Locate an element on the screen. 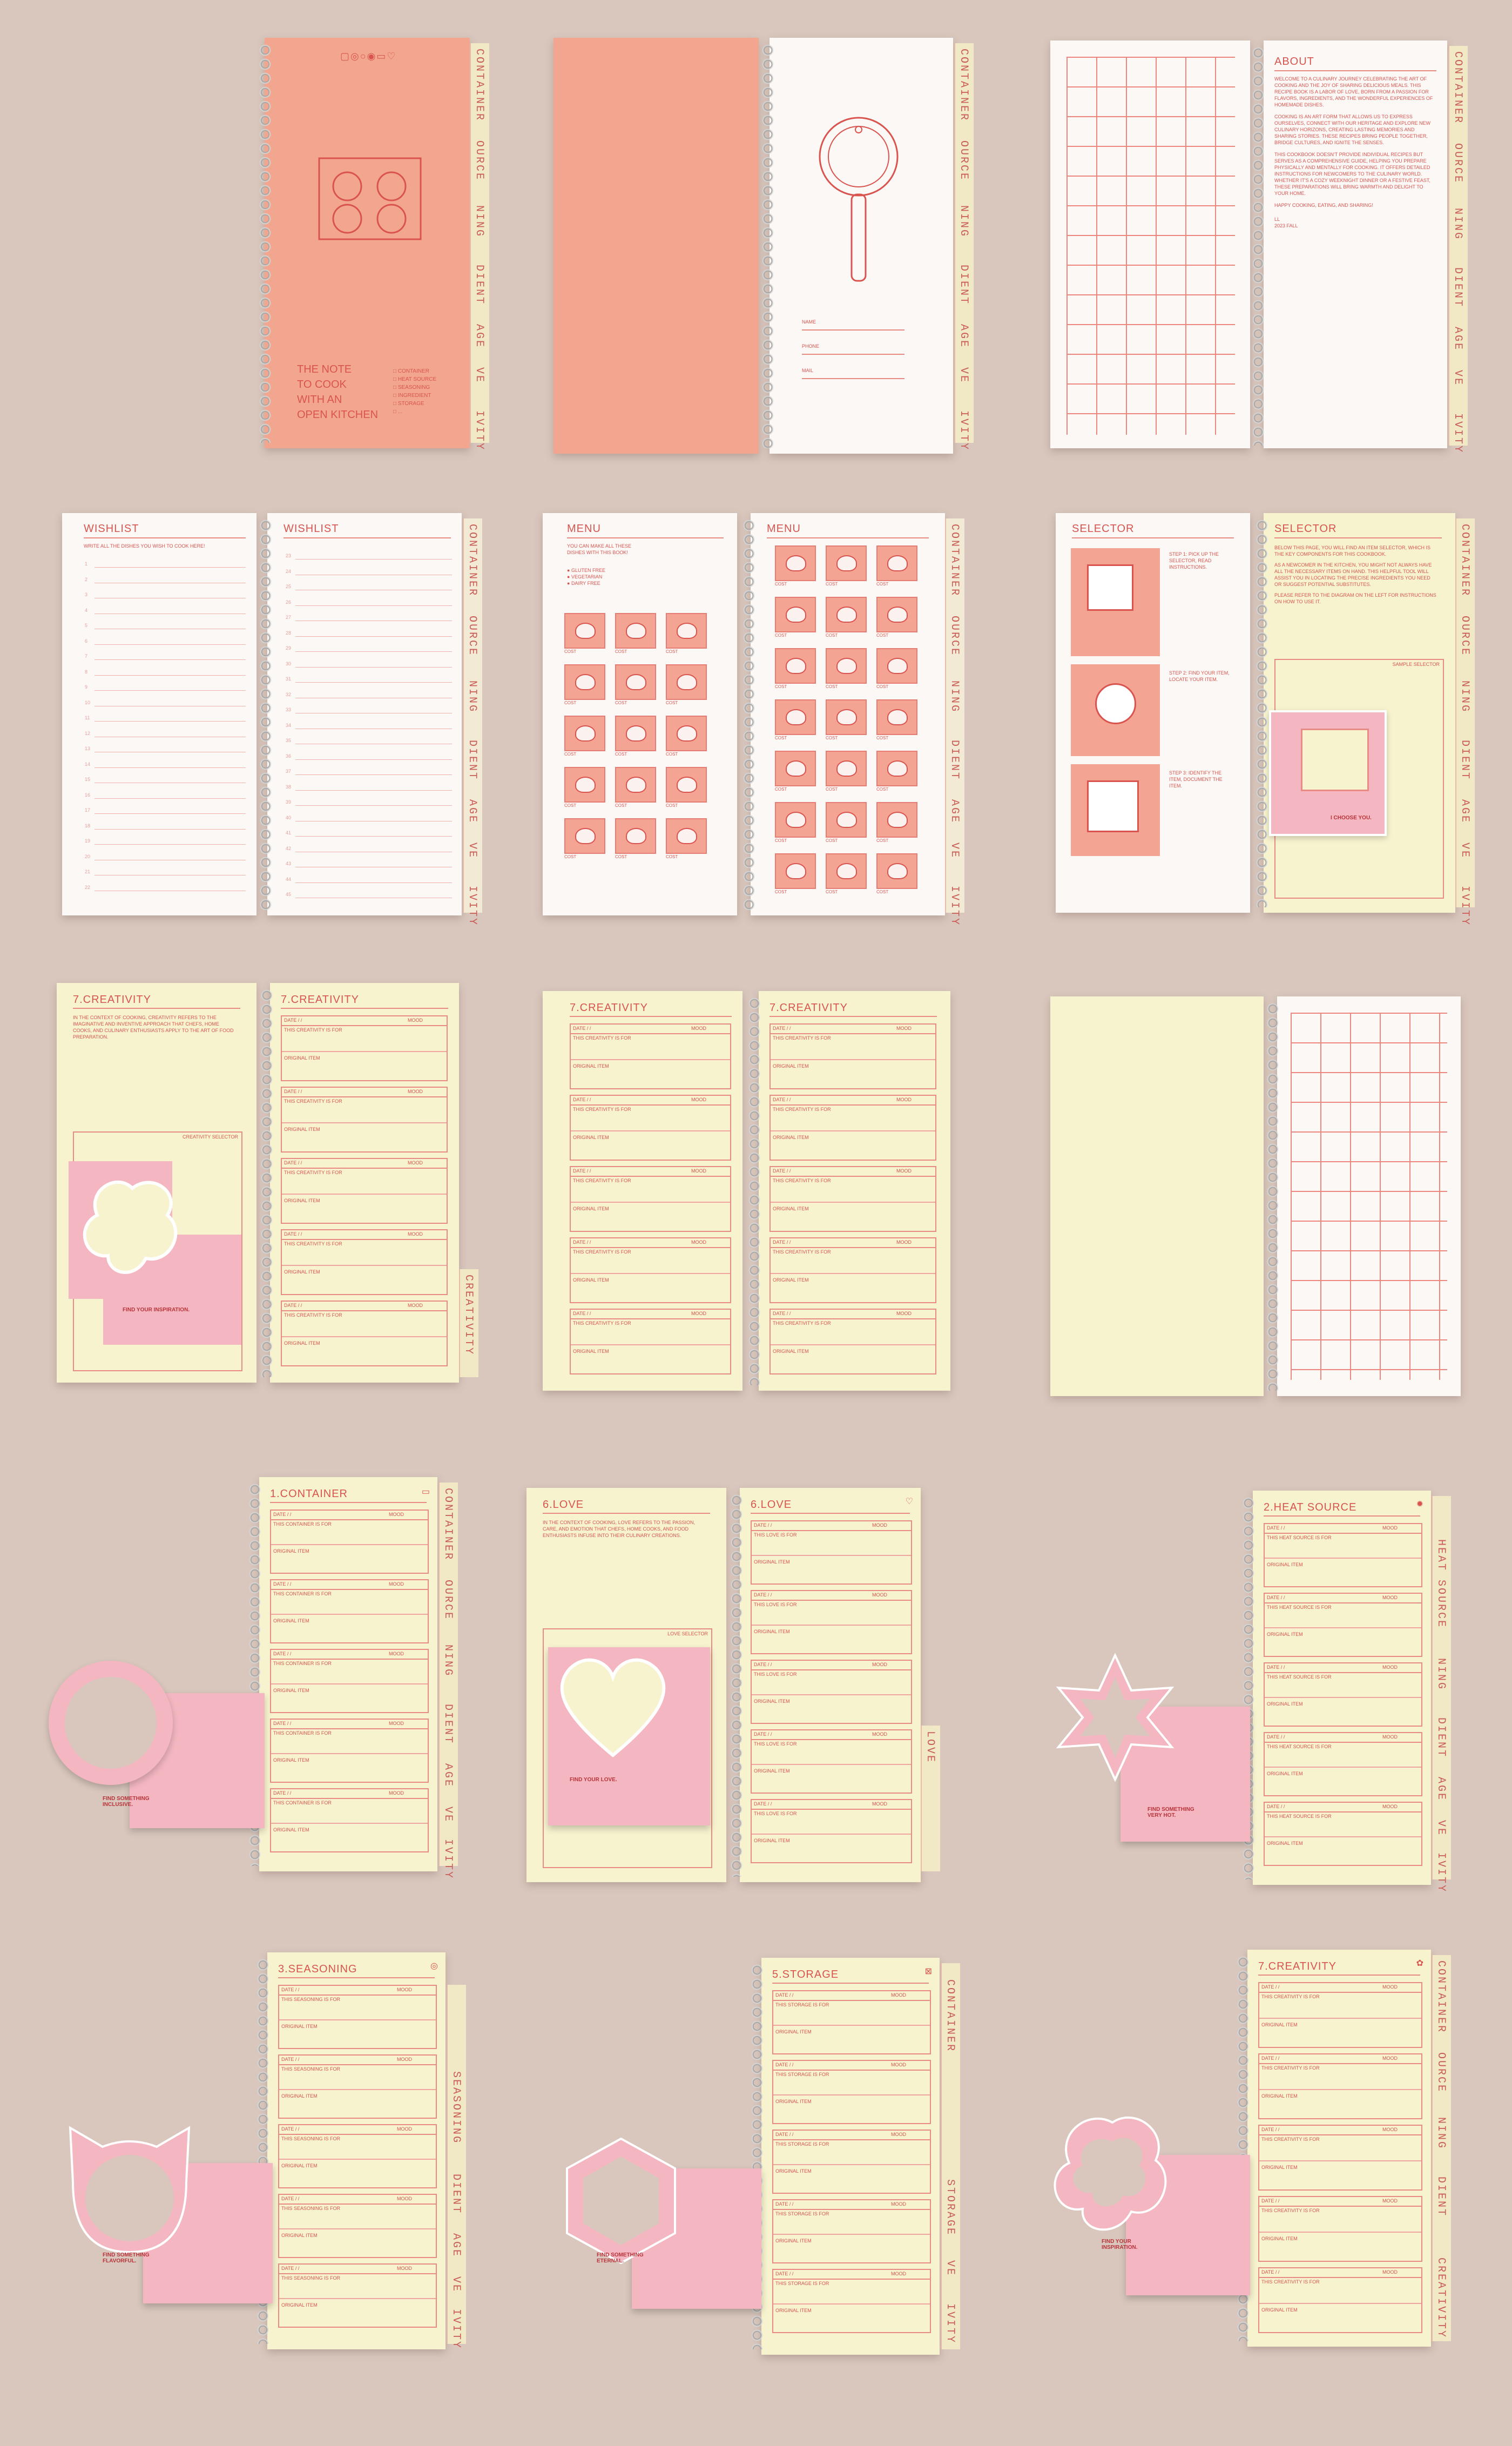  checklist-item: □ CONTAINER is located at coordinates (415, 371).